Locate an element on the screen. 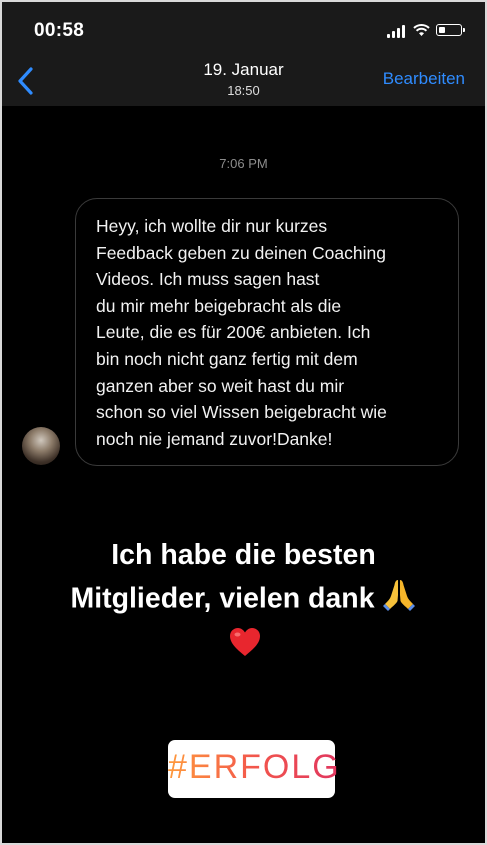  hashtag-sticker: #ERFOLG is located at coordinates (253, 769).